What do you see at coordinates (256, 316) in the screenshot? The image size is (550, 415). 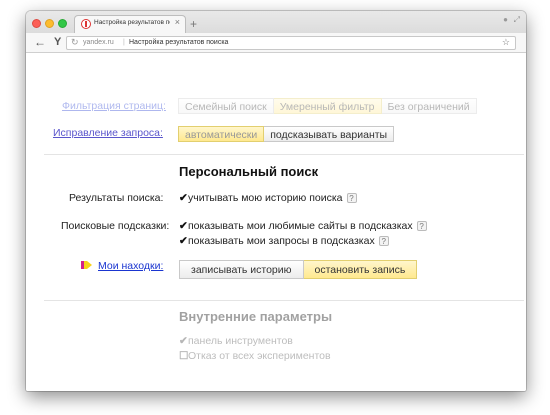 I see `internal-params-heading: Внутренние параметры` at bounding box center [256, 316].